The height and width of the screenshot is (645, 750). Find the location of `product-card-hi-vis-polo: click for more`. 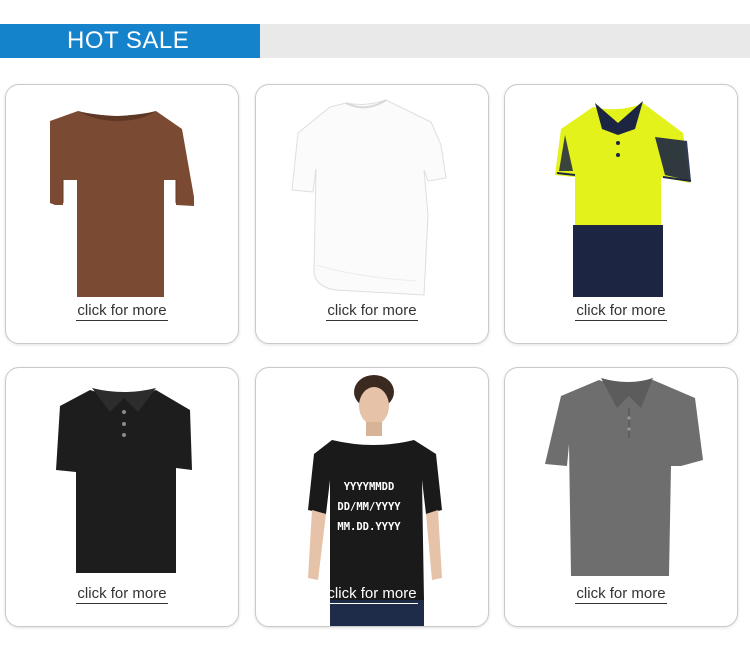

product-card-hi-vis-polo: click for more is located at coordinates (621, 214).